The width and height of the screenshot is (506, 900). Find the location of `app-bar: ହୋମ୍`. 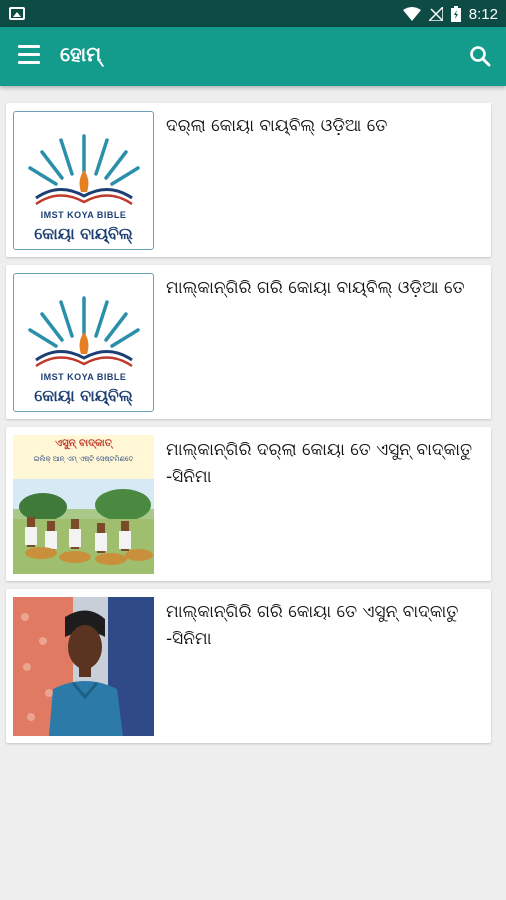

app-bar: ହୋମ୍ is located at coordinates (253, 56).